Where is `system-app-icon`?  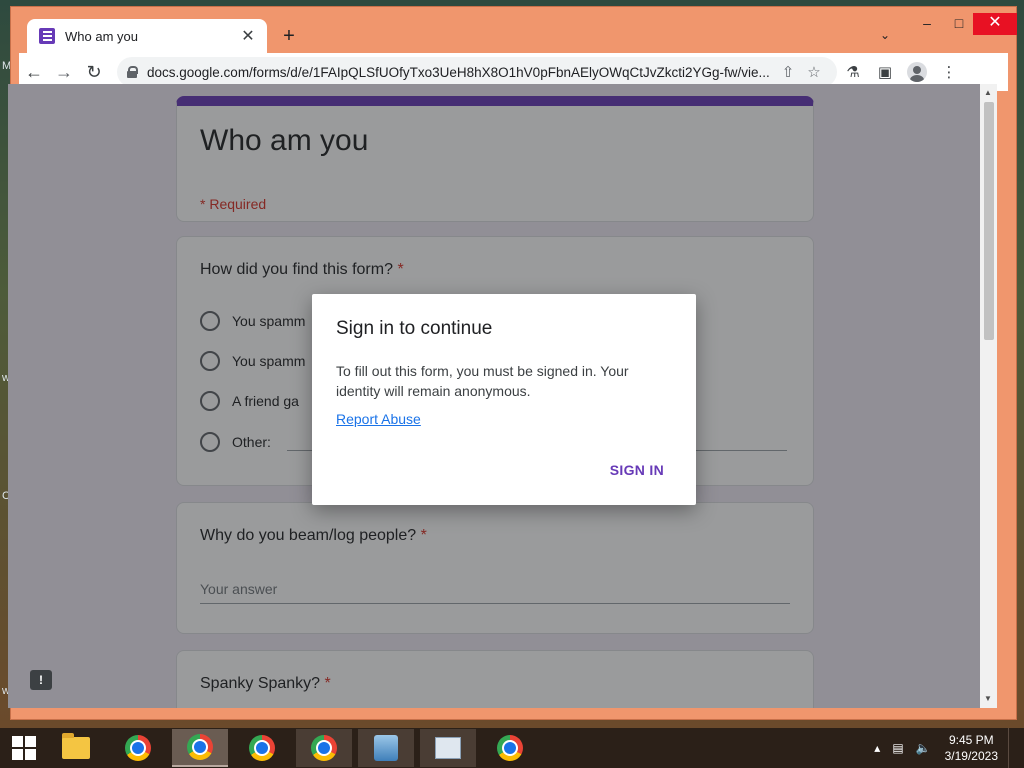 system-app-icon is located at coordinates (386, 748).